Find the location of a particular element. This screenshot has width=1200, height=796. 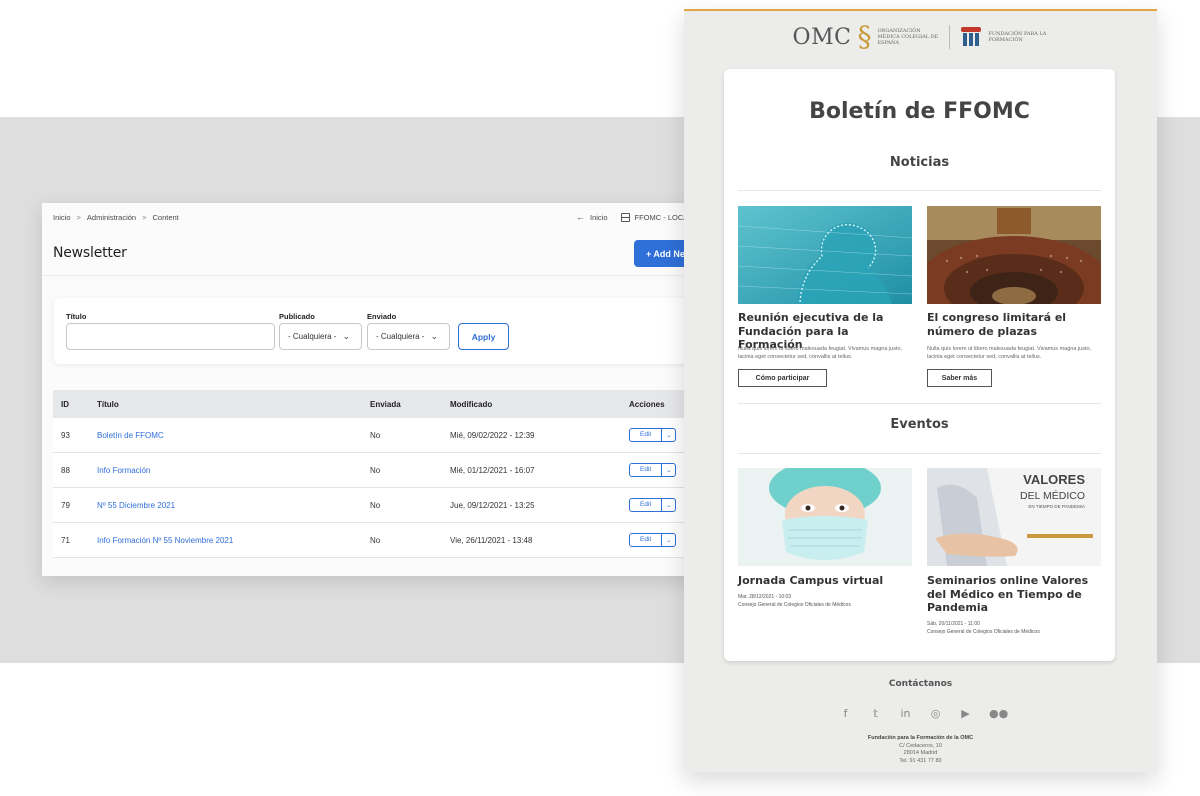

row-modified: Mié, 01/12/2021 - 16:07 is located at coordinates (492, 470).